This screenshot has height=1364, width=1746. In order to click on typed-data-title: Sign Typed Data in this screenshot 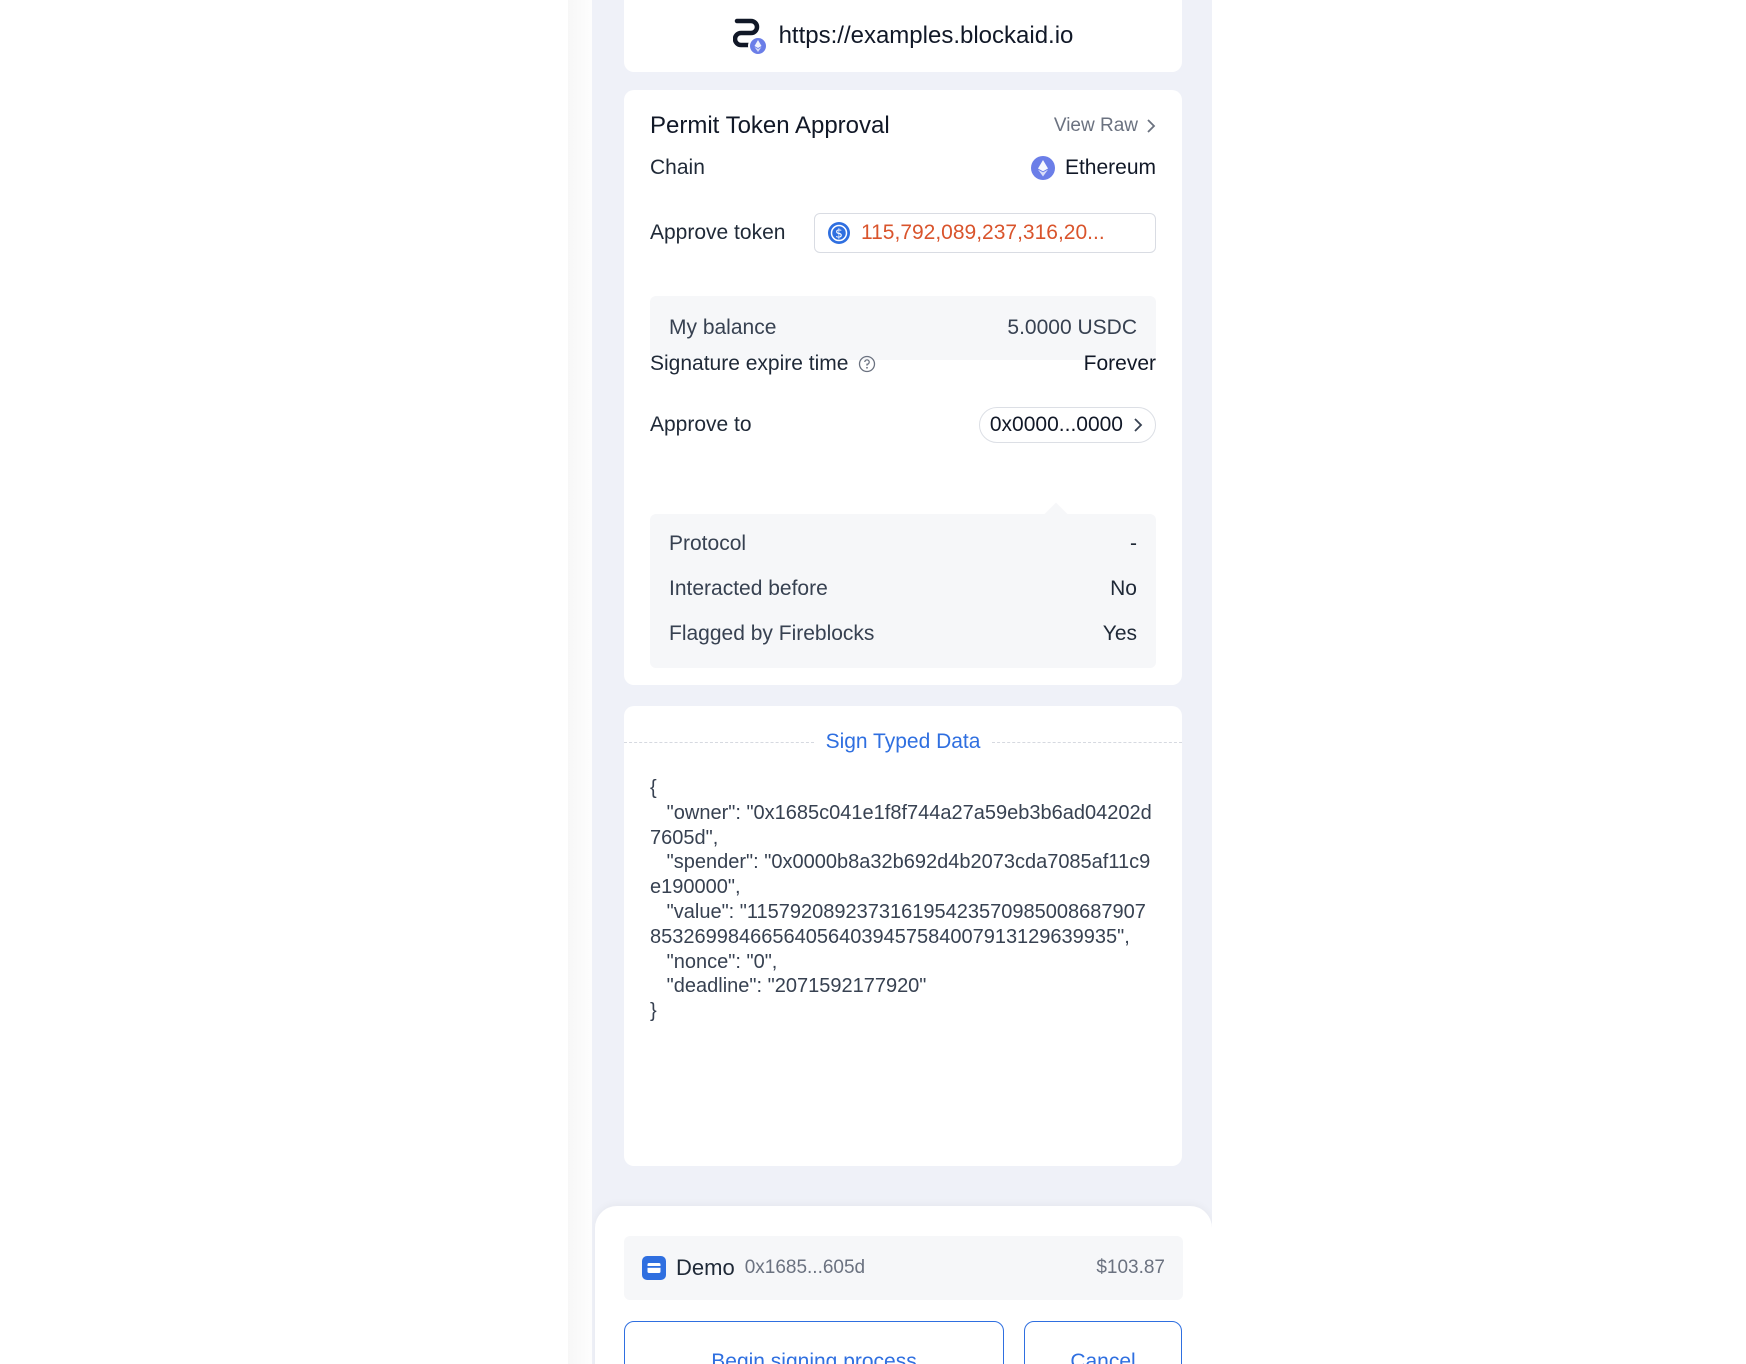, I will do `click(903, 741)`.